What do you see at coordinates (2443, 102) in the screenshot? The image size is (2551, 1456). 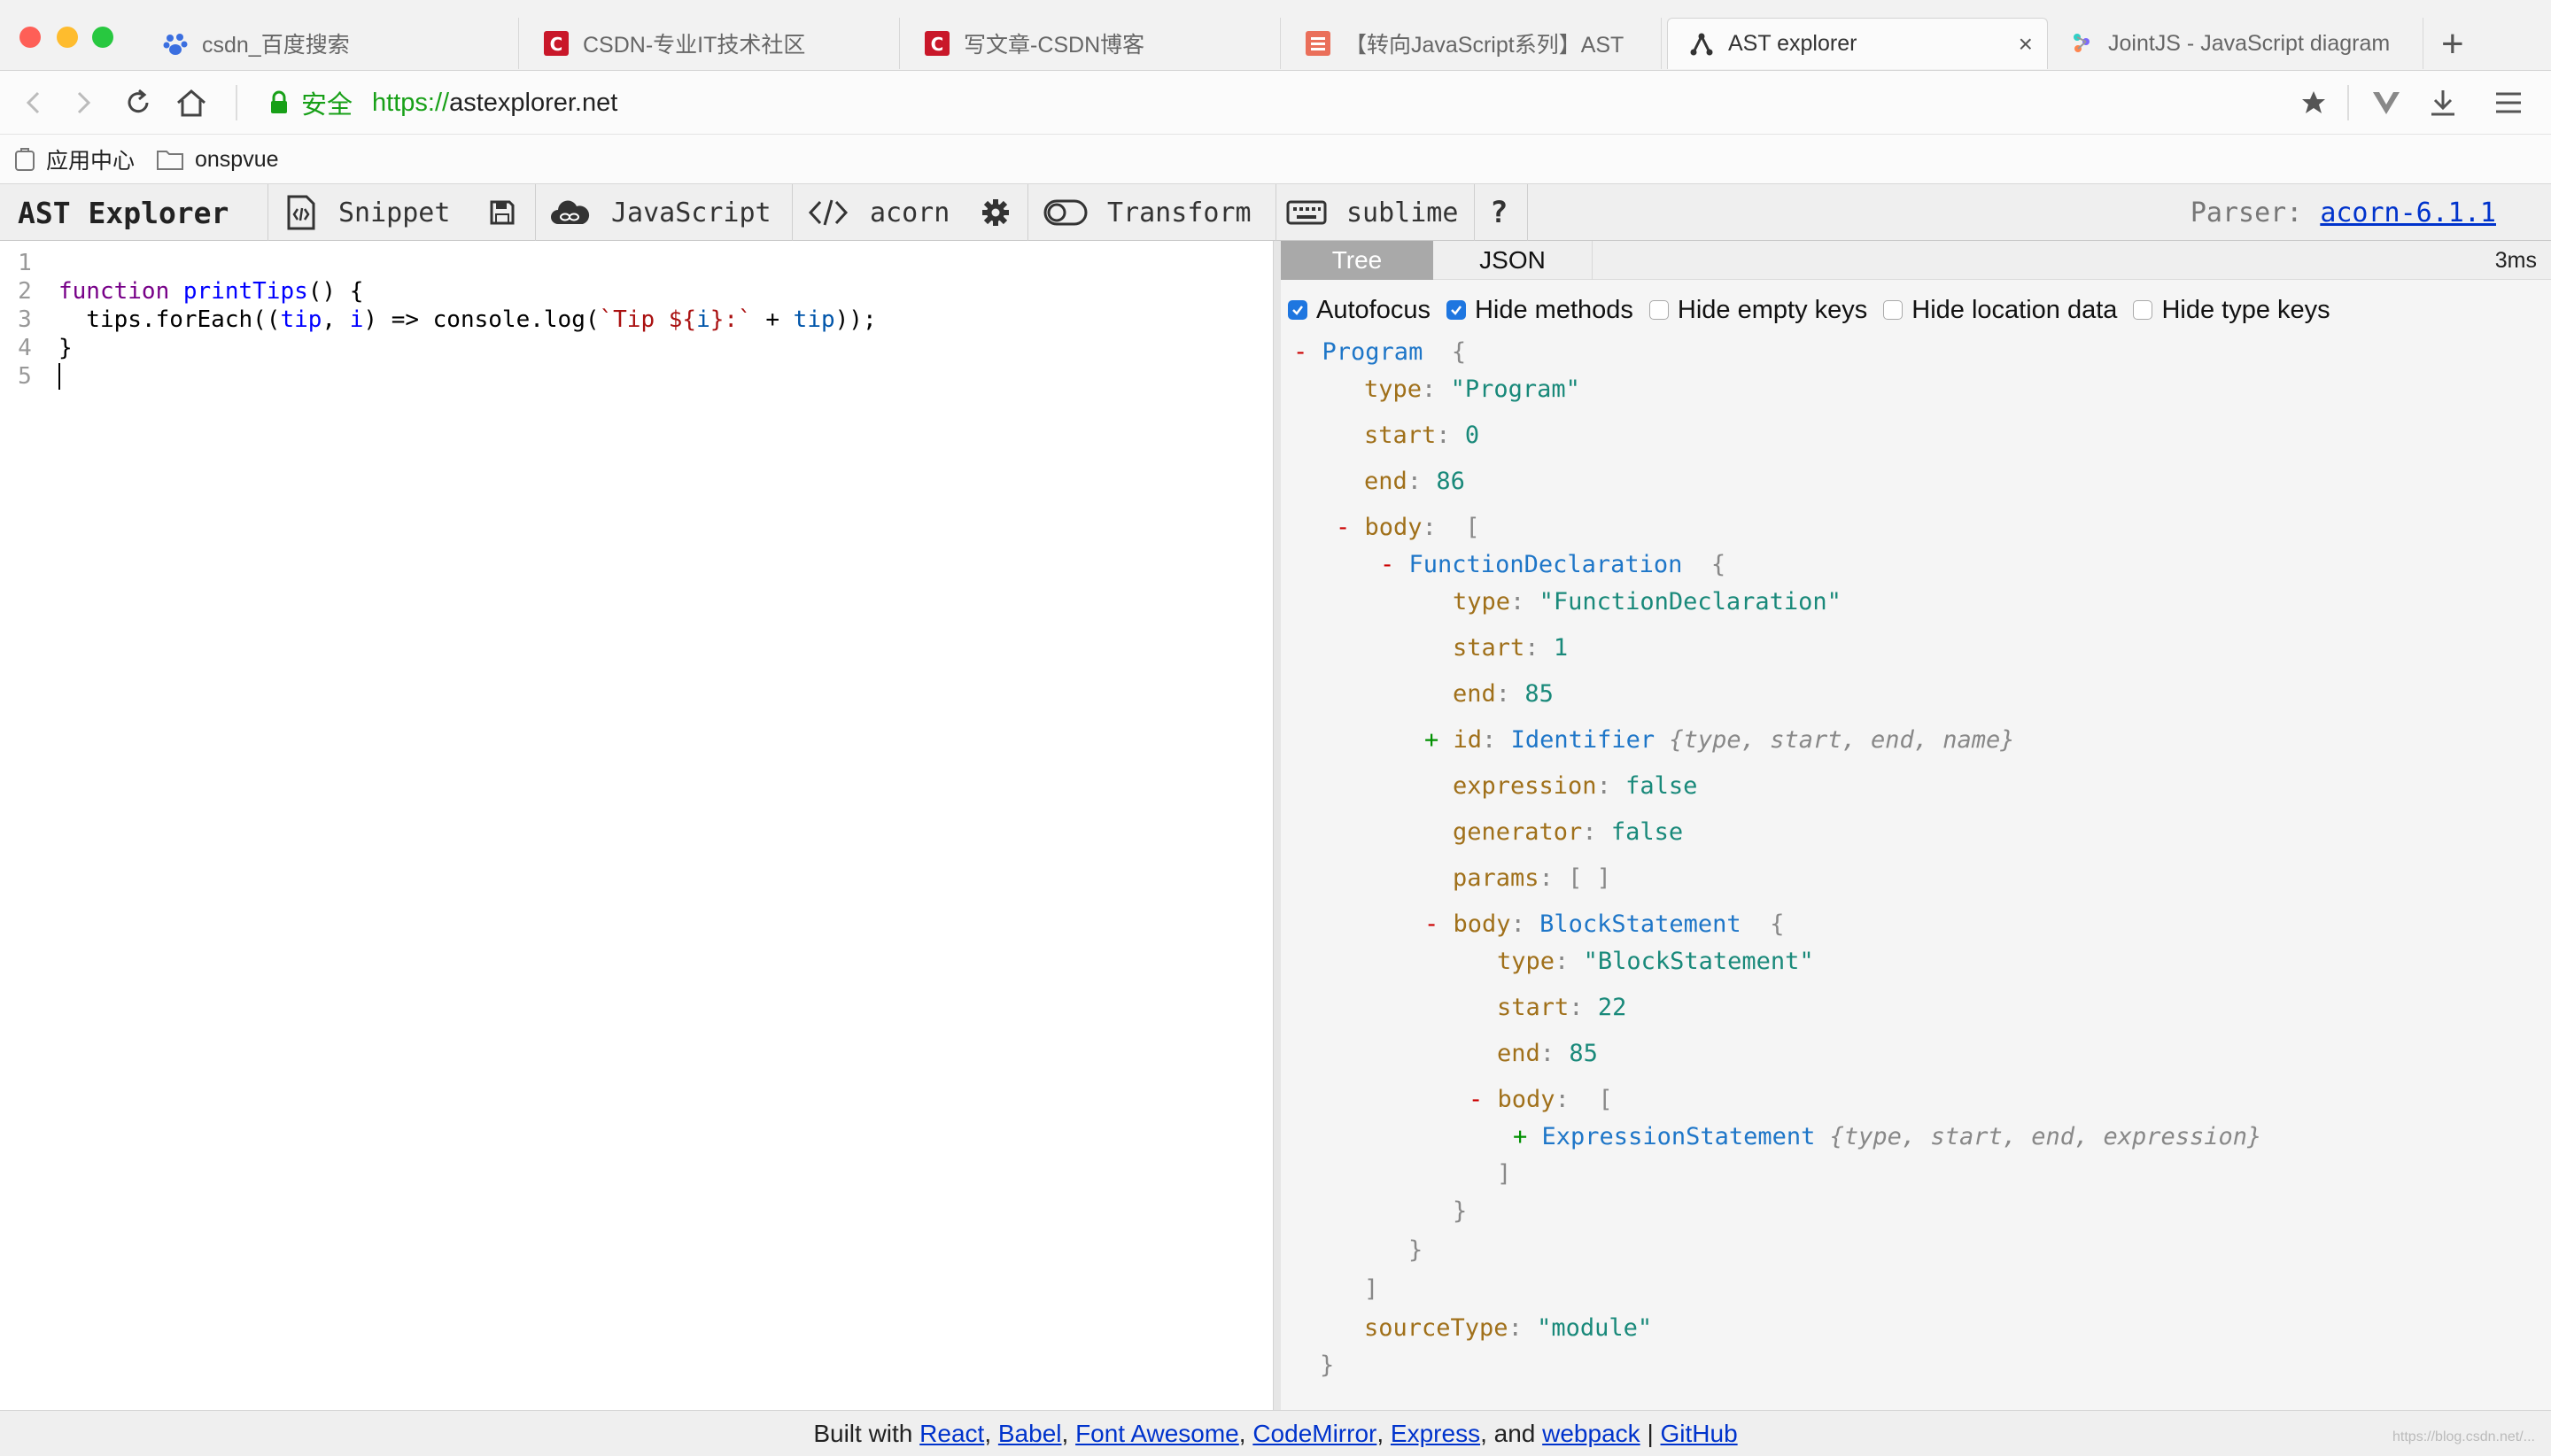 I see `download-icon` at bounding box center [2443, 102].